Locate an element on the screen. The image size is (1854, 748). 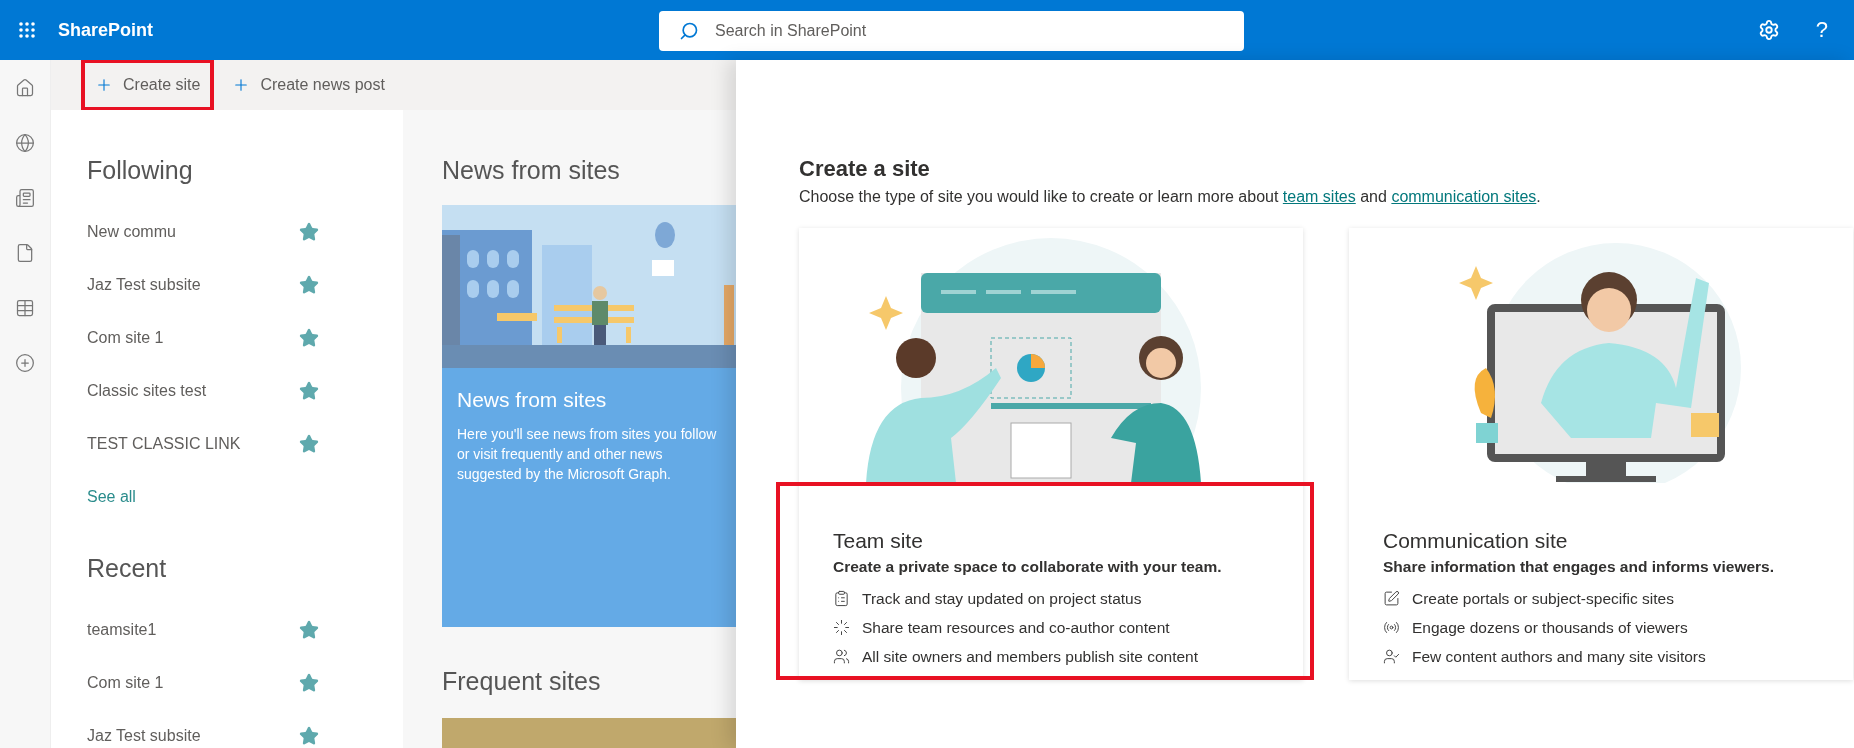
clipboard-icon is located at coordinates (841, 598).